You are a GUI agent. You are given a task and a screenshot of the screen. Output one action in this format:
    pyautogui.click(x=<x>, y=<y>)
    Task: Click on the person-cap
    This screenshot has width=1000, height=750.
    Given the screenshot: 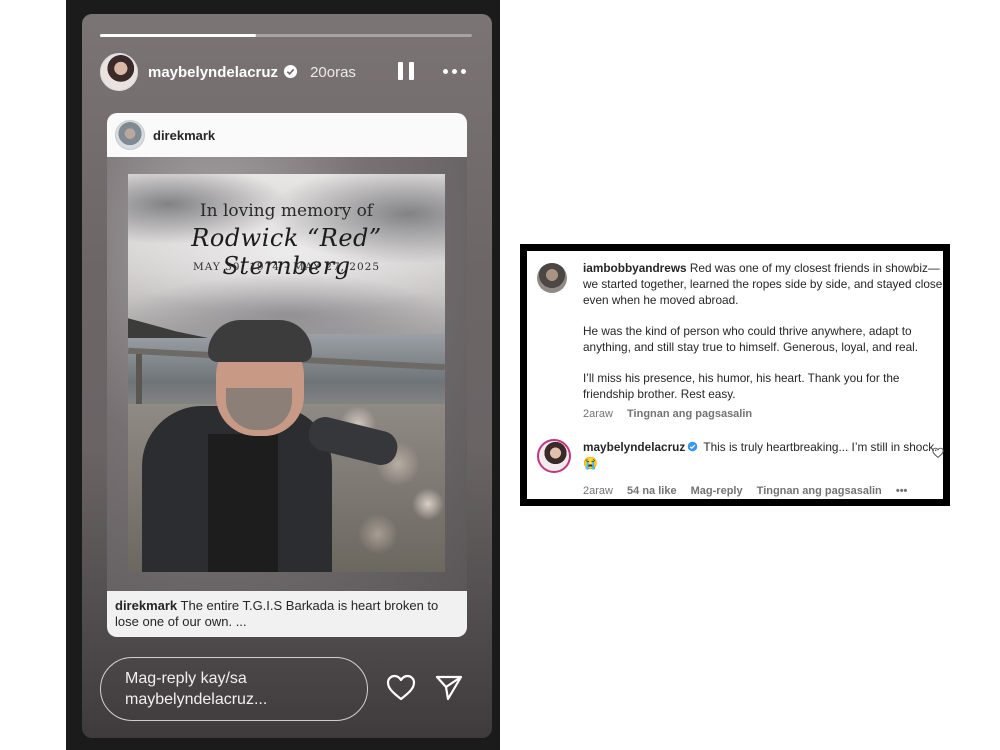 What is the action you would take?
    pyautogui.click(x=260, y=341)
    